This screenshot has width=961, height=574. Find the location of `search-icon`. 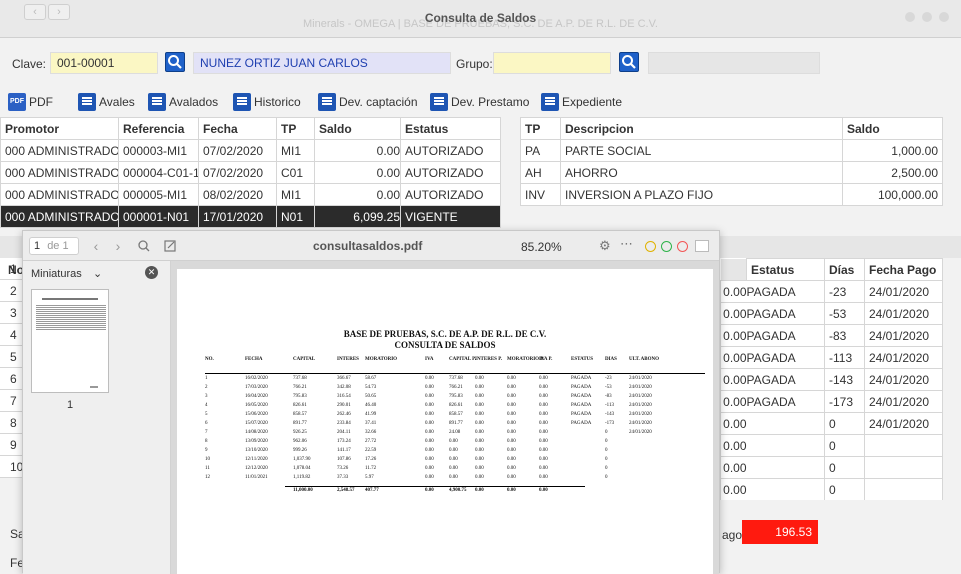

search-icon is located at coordinates (144, 246).